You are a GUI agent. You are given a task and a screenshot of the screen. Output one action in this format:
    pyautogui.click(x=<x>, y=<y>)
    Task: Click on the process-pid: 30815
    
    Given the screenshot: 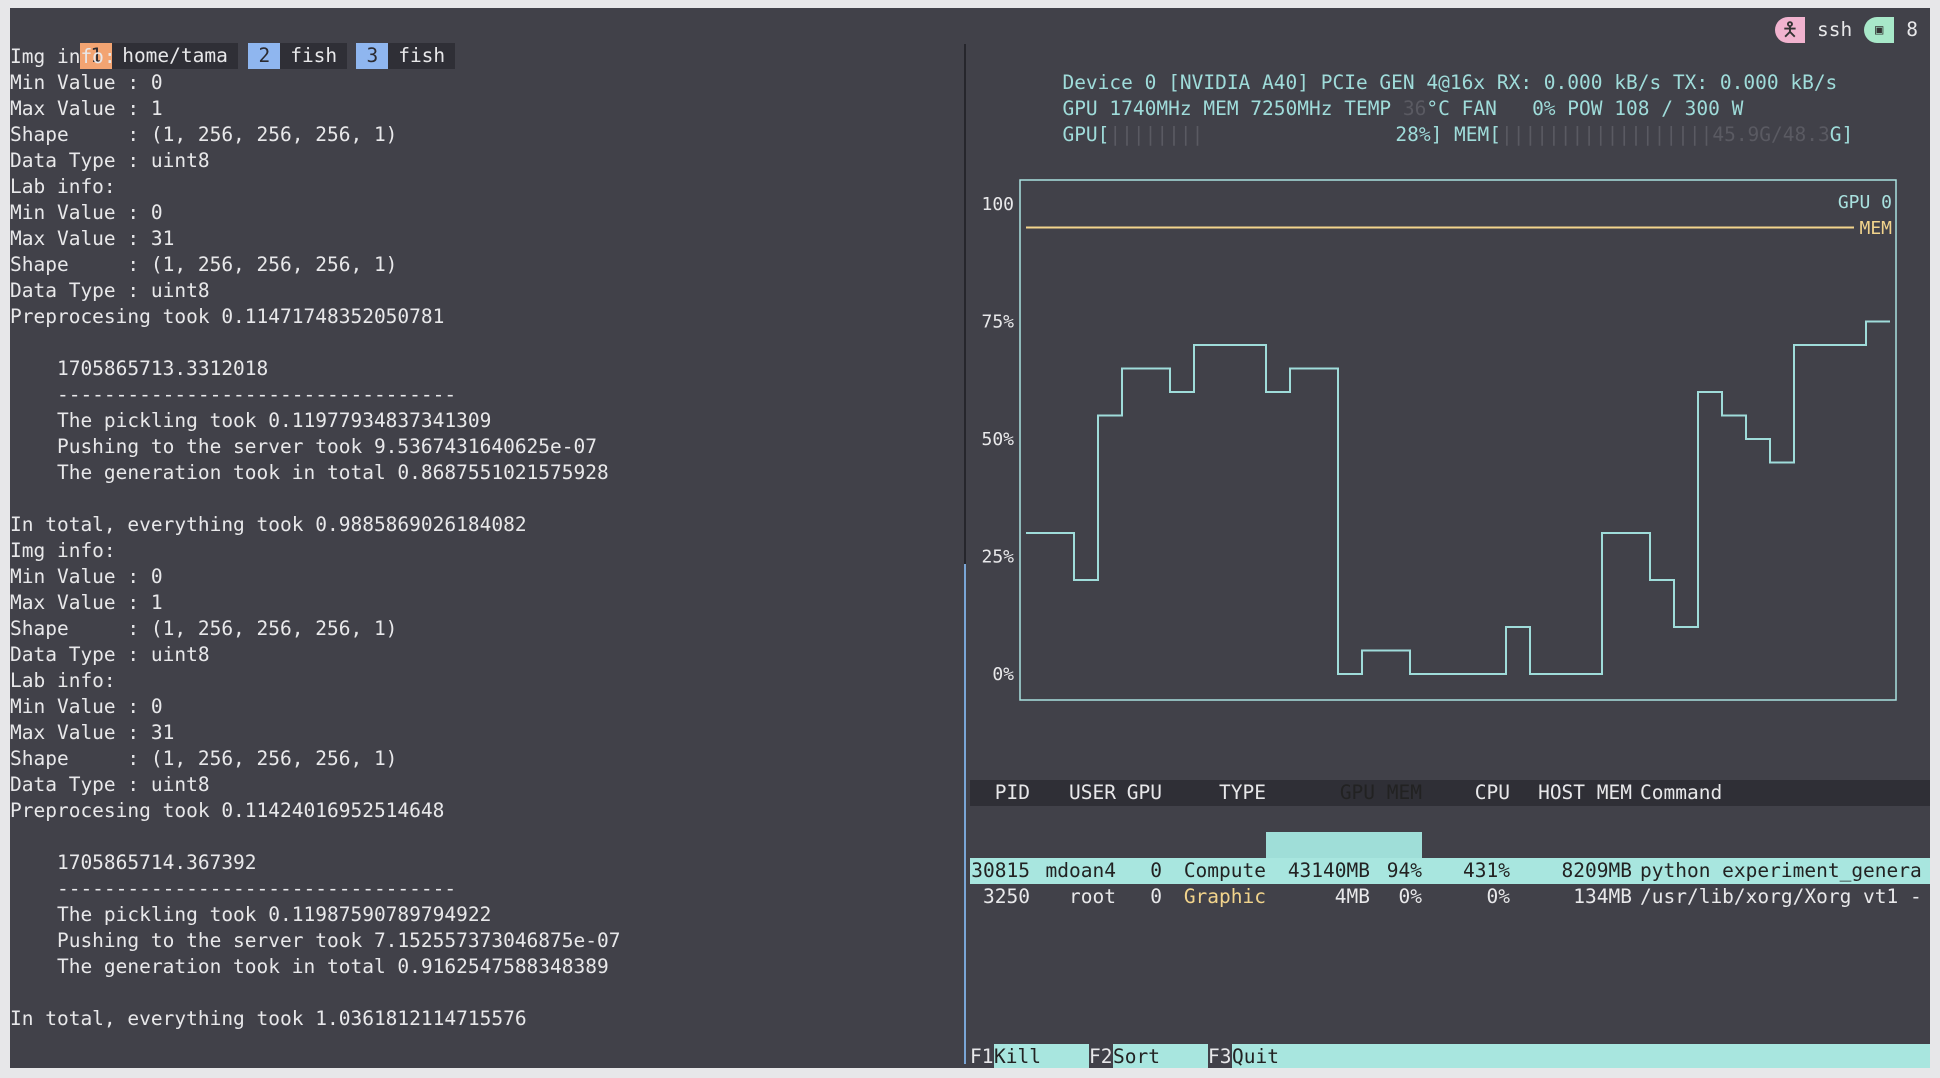 What is the action you would take?
    pyautogui.click(x=1000, y=870)
    